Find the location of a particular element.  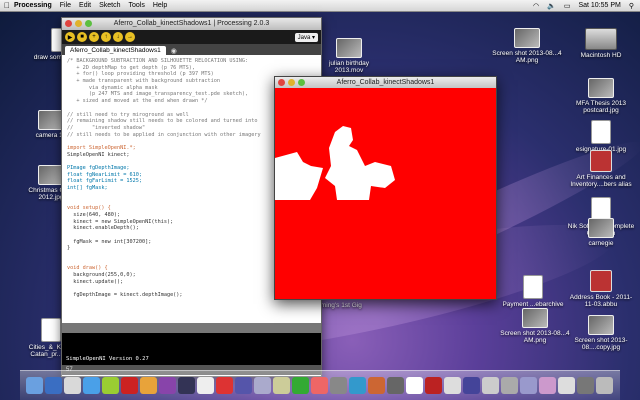

code-line: + 2D depthMap to get depth (p 76 MTS), is located at coordinates (131, 67).